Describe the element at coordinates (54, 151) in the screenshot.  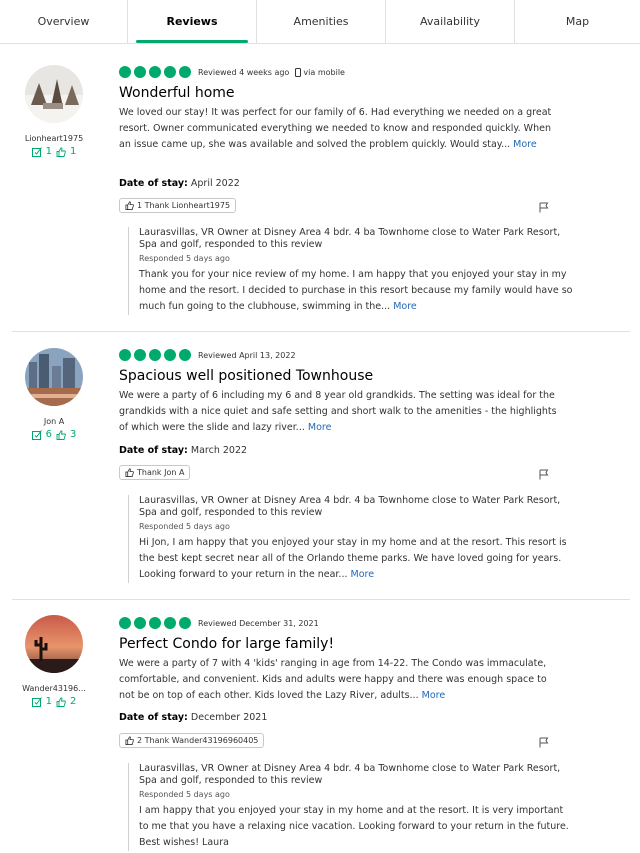
I see `user-counts: 1 1` at that location.